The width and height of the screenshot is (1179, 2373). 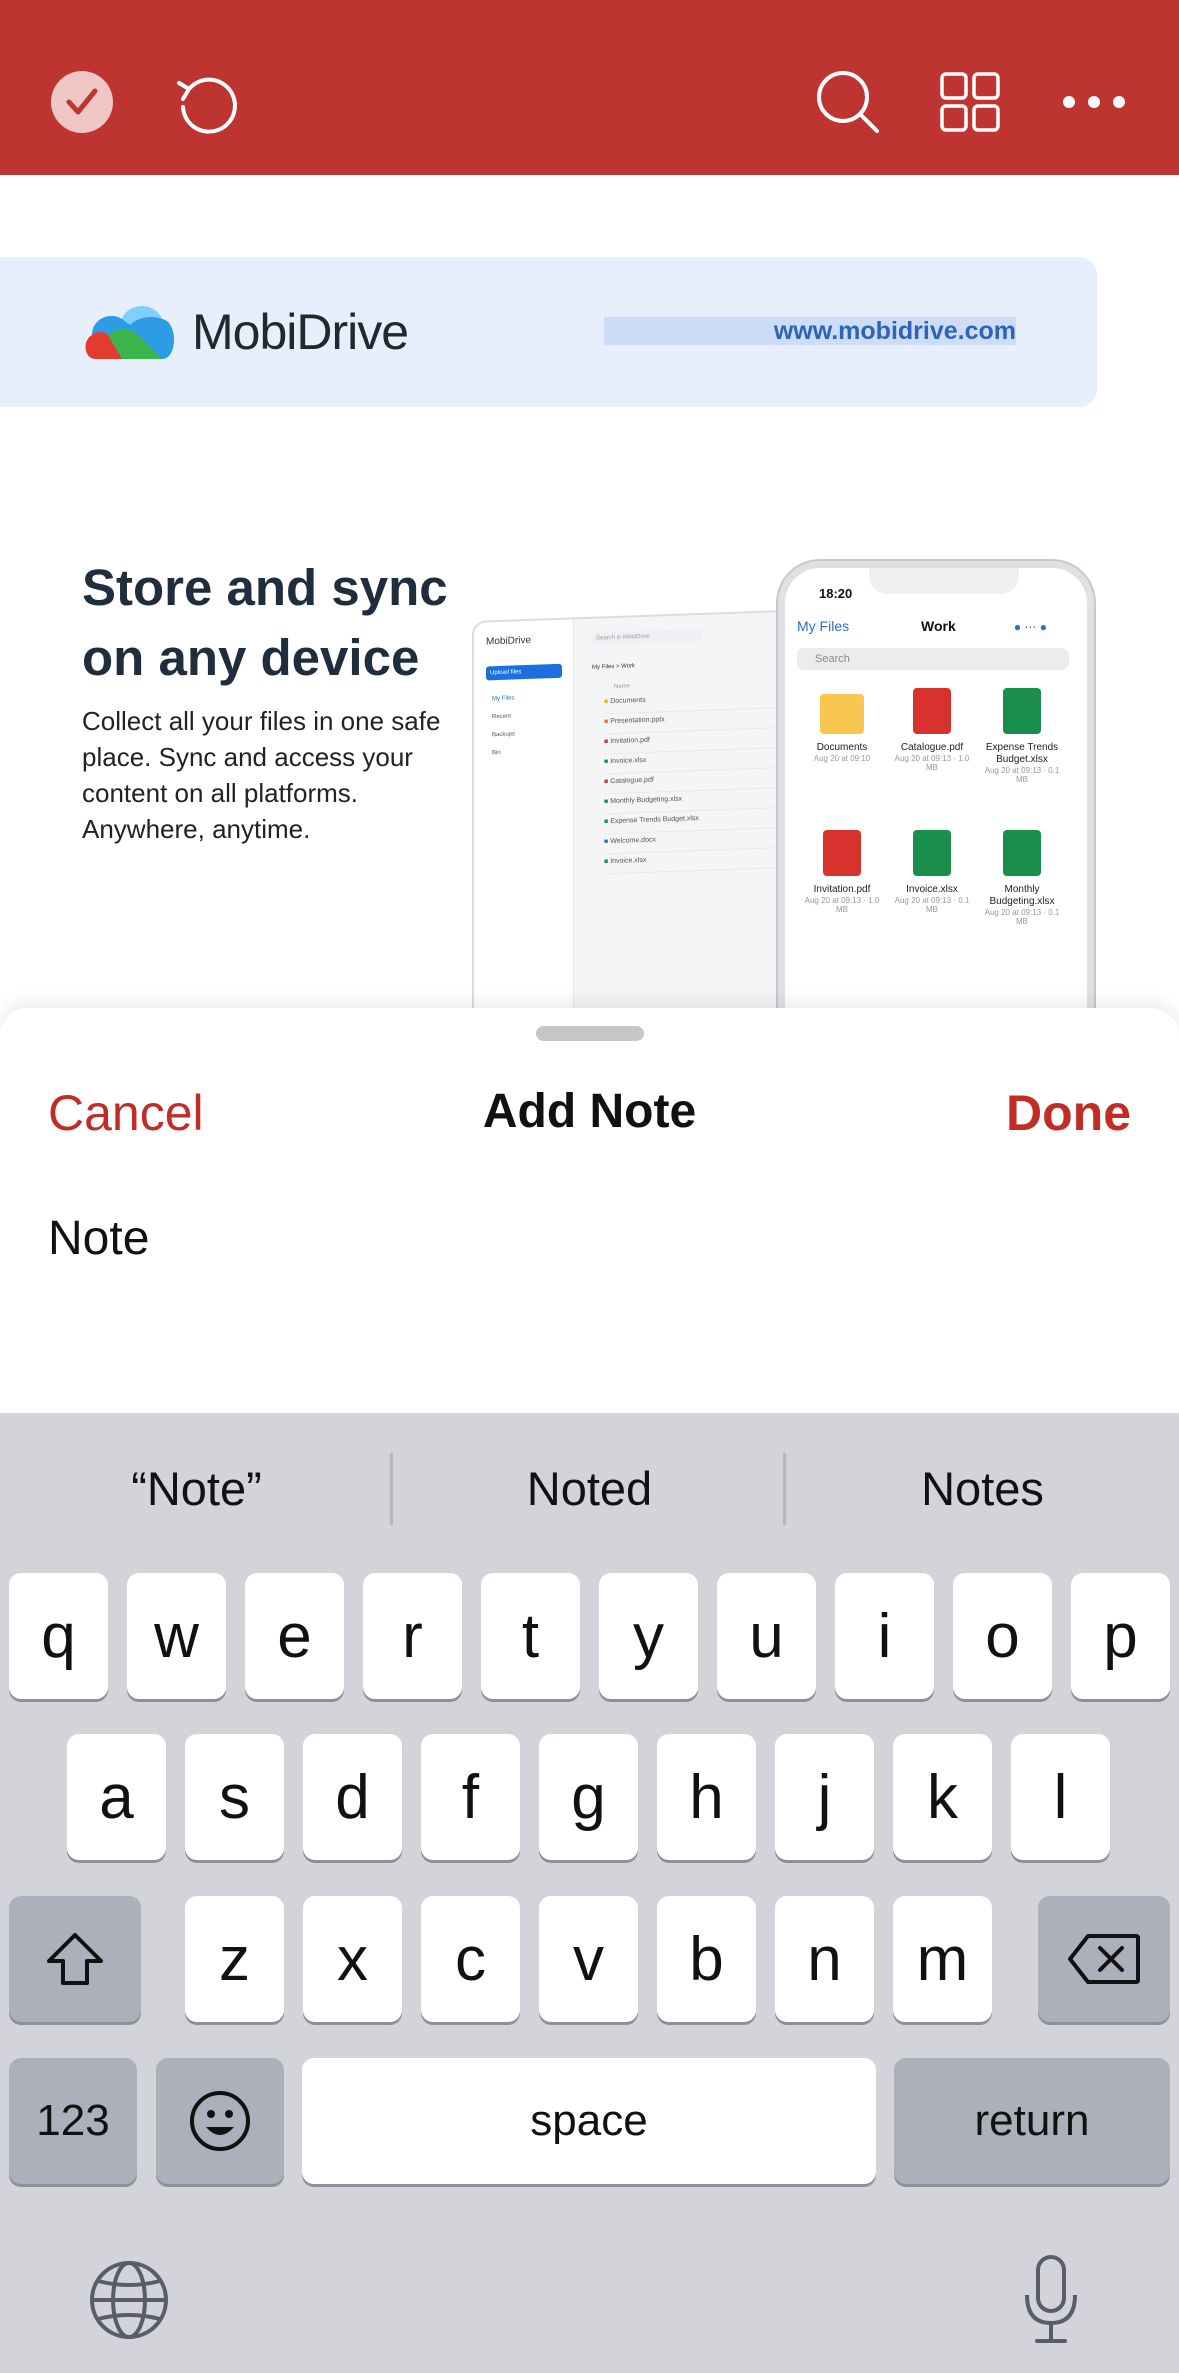 I want to click on key-w: w, so click(x=176, y=1636).